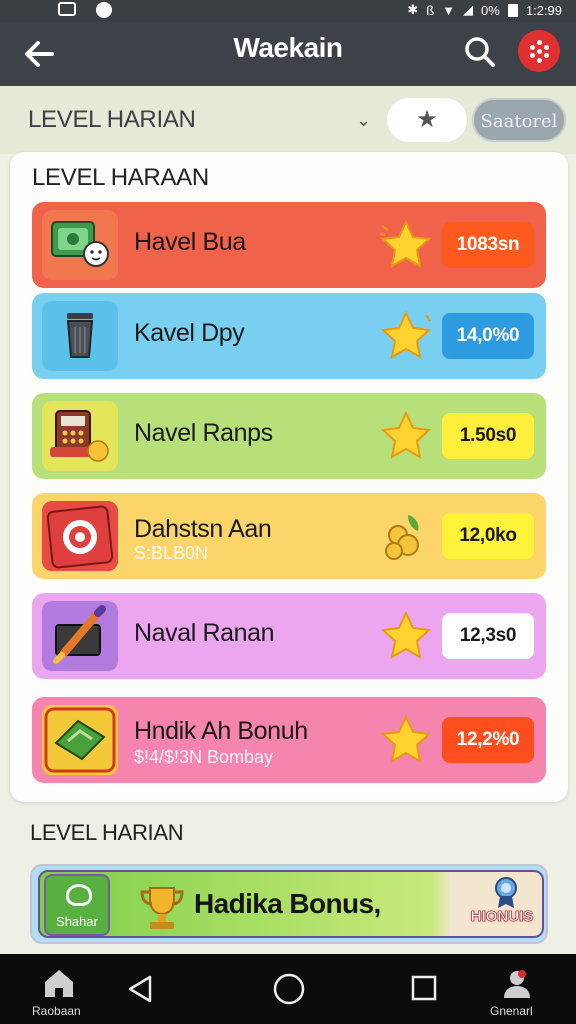 The image size is (576, 1024). I want to click on level-name: Hndik Ah Bonuh, so click(221, 731).